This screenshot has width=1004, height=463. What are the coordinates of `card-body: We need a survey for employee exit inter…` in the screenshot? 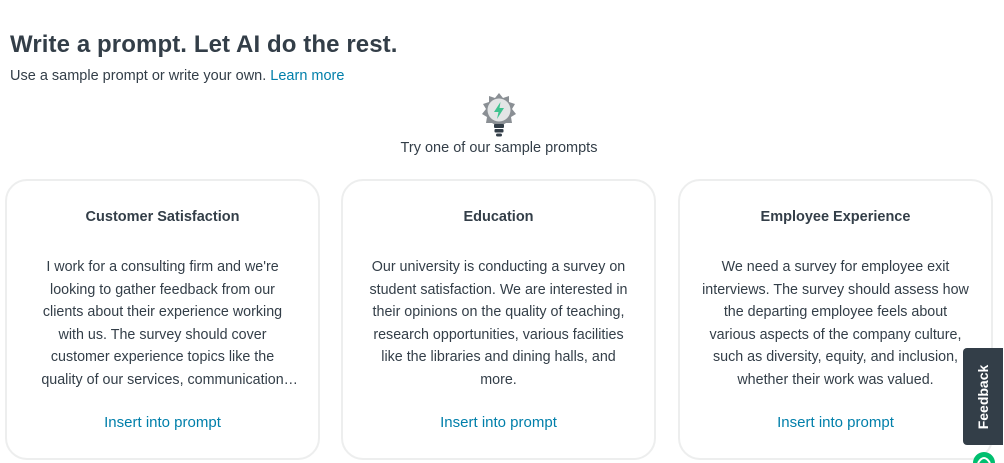 It's located at (835, 323).